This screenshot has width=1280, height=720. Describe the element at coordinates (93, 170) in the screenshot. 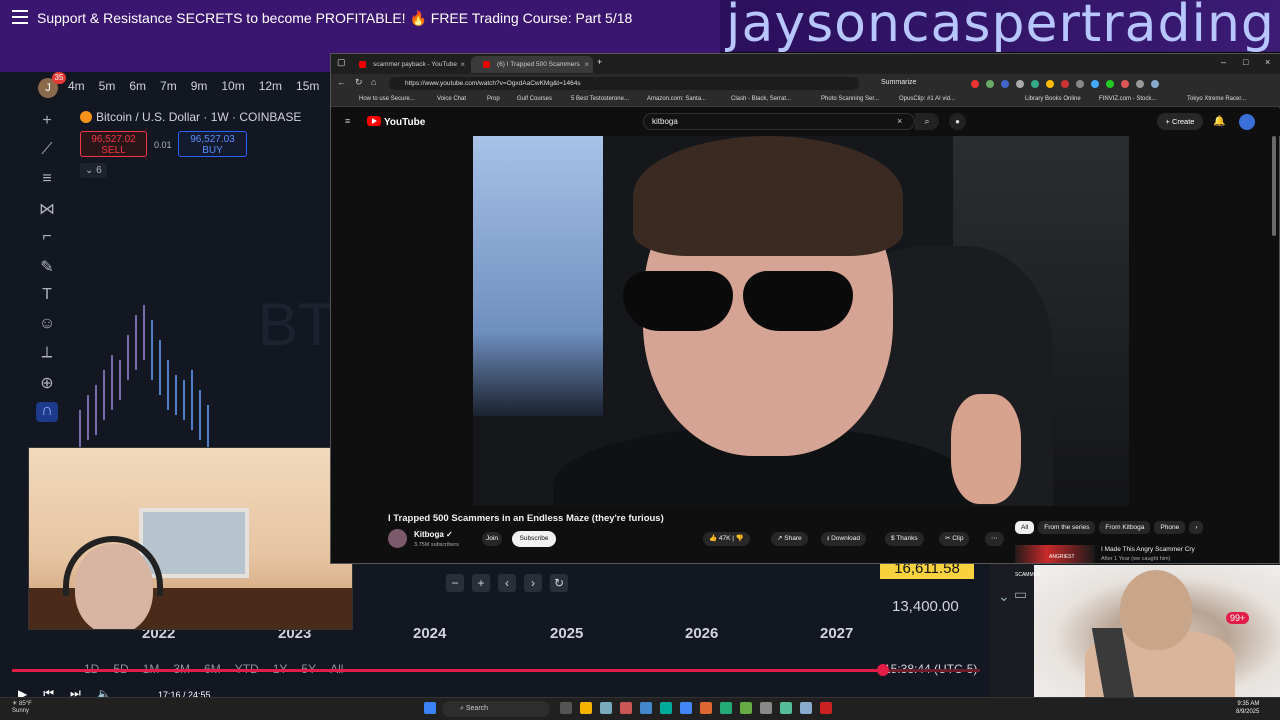

I see `quantity-dropdown: ⌄ 6` at that location.